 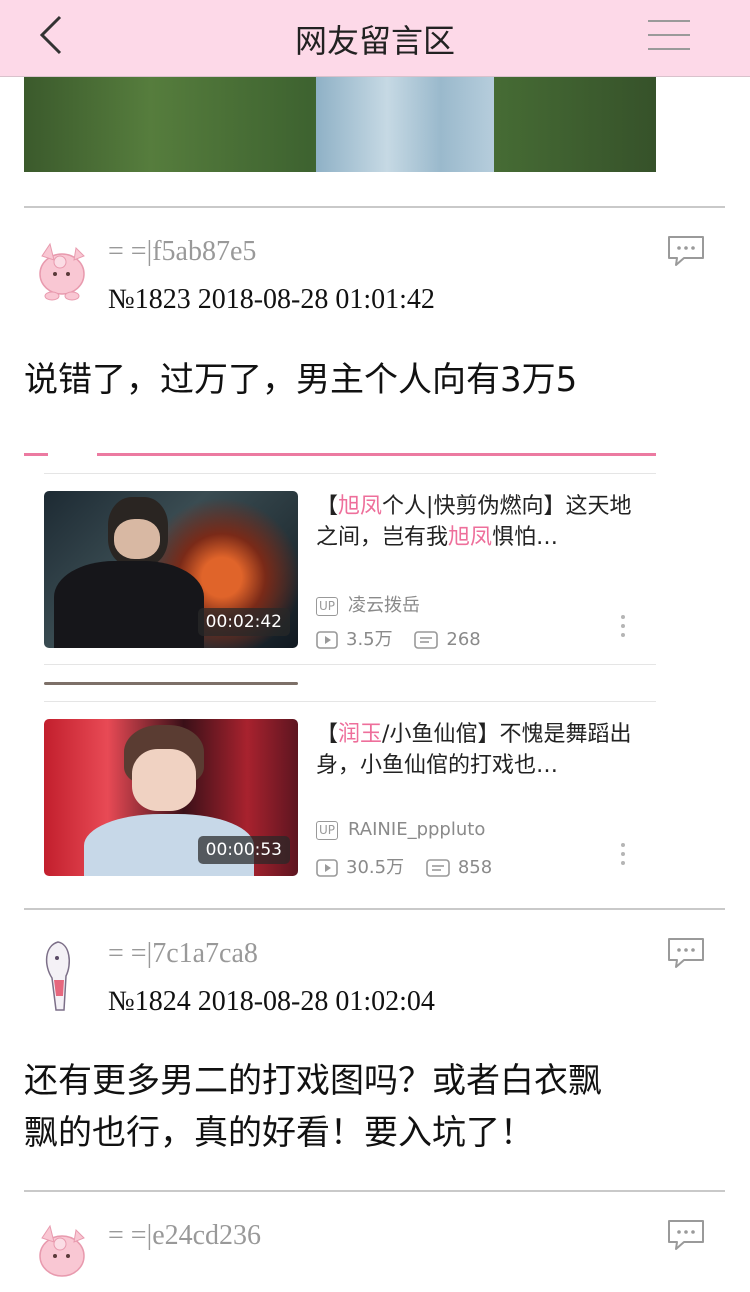 I want to click on video-thumbnail: 00:00:53, so click(x=171, y=797).